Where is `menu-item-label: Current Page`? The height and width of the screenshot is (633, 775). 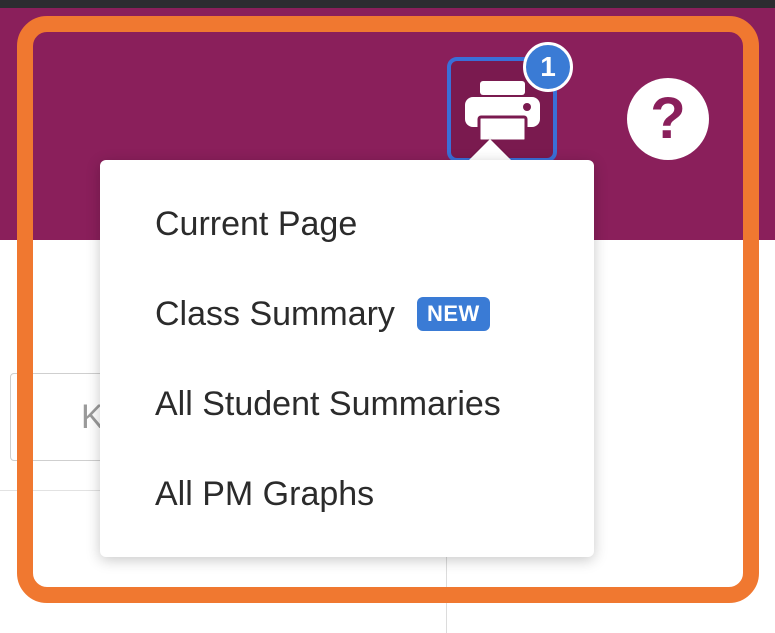
menu-item-label: Current Page is located at coordinates (256, 223).